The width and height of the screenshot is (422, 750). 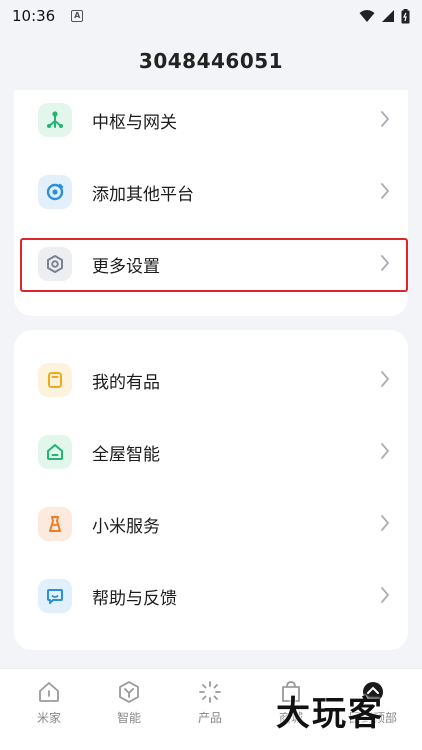 I want to click on status-icons, so click(x=384, y=16).